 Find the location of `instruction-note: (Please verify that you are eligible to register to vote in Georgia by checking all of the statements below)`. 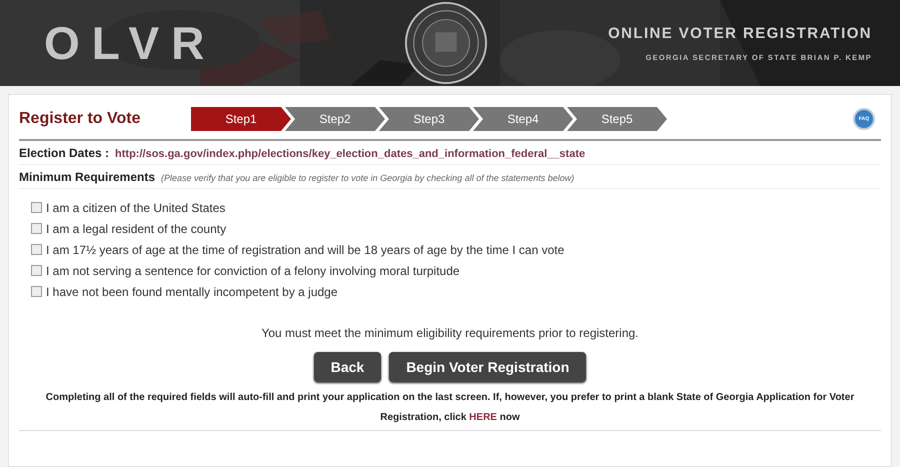

instruction-note: (Please verify that you are eligible to register to vote in Georgia by checking all of the statements below) is located at coordinates (367, 178).